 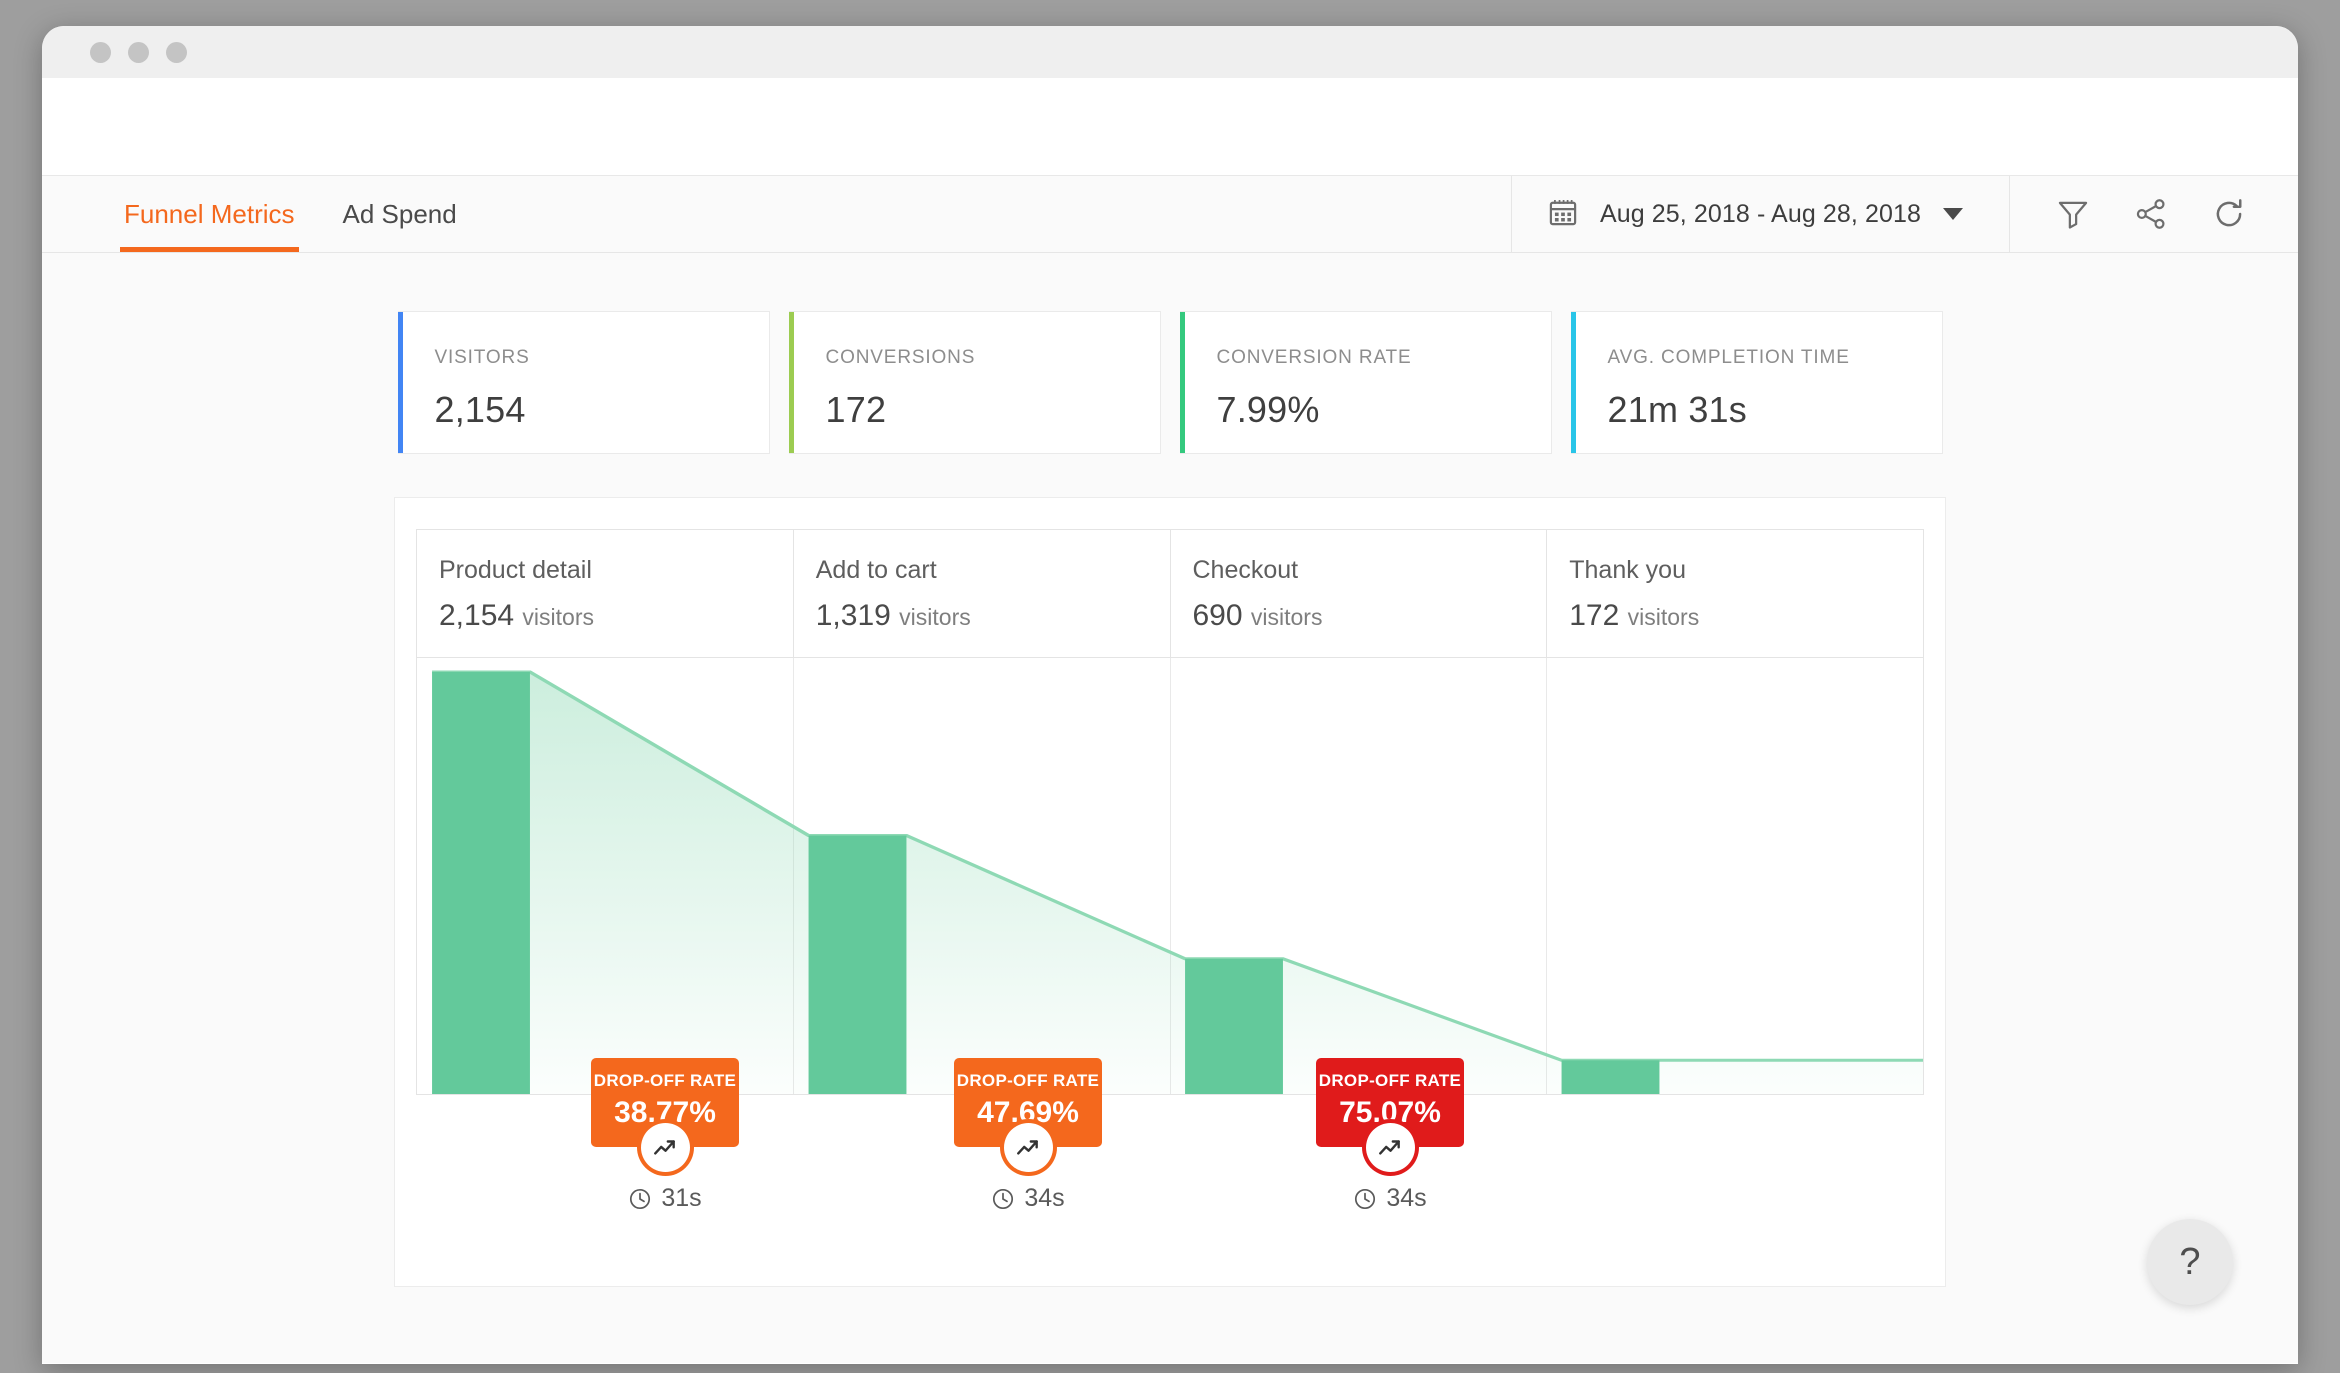 I want to click on browser-titlebar, so click(x=1170, y=52).